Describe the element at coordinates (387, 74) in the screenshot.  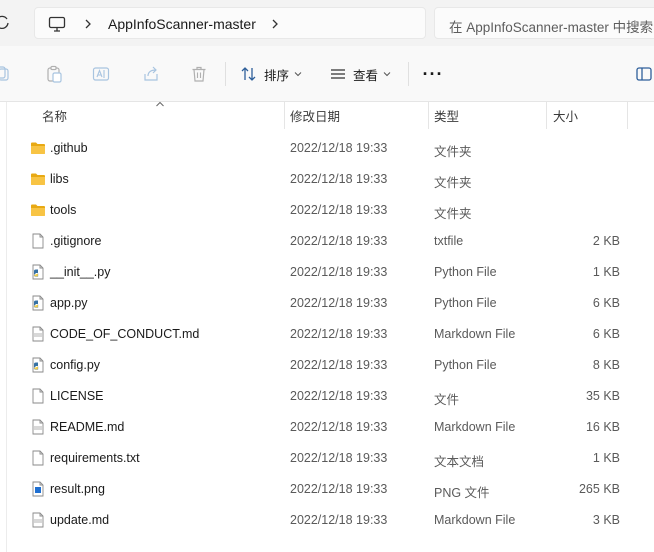
I see `chevron-down-icon` at that location.